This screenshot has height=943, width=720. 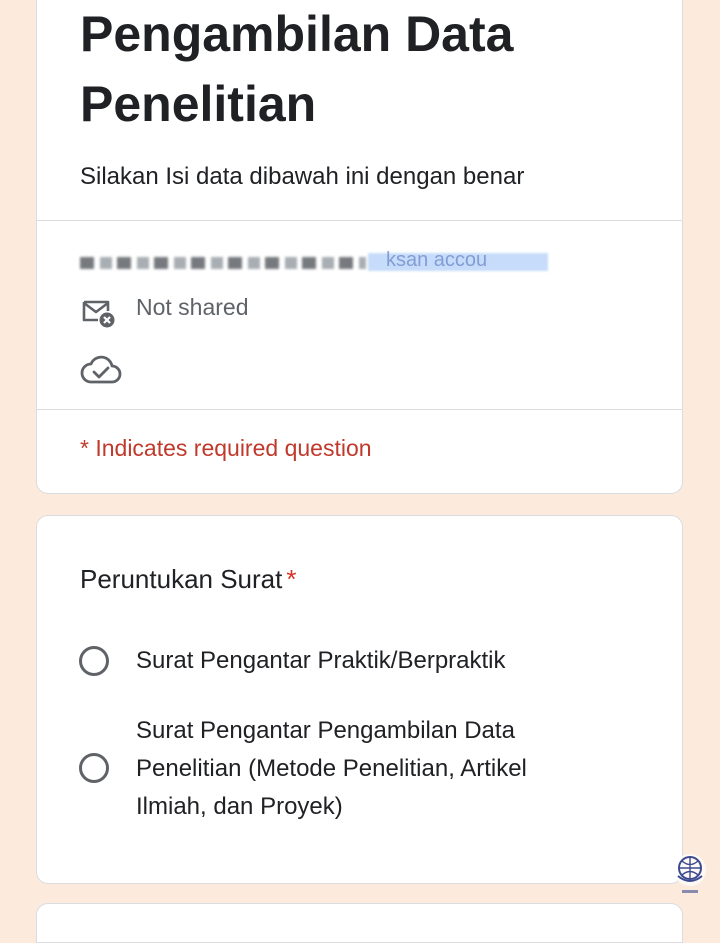 I want to click on next-question-card, so click(x=359, y=923).